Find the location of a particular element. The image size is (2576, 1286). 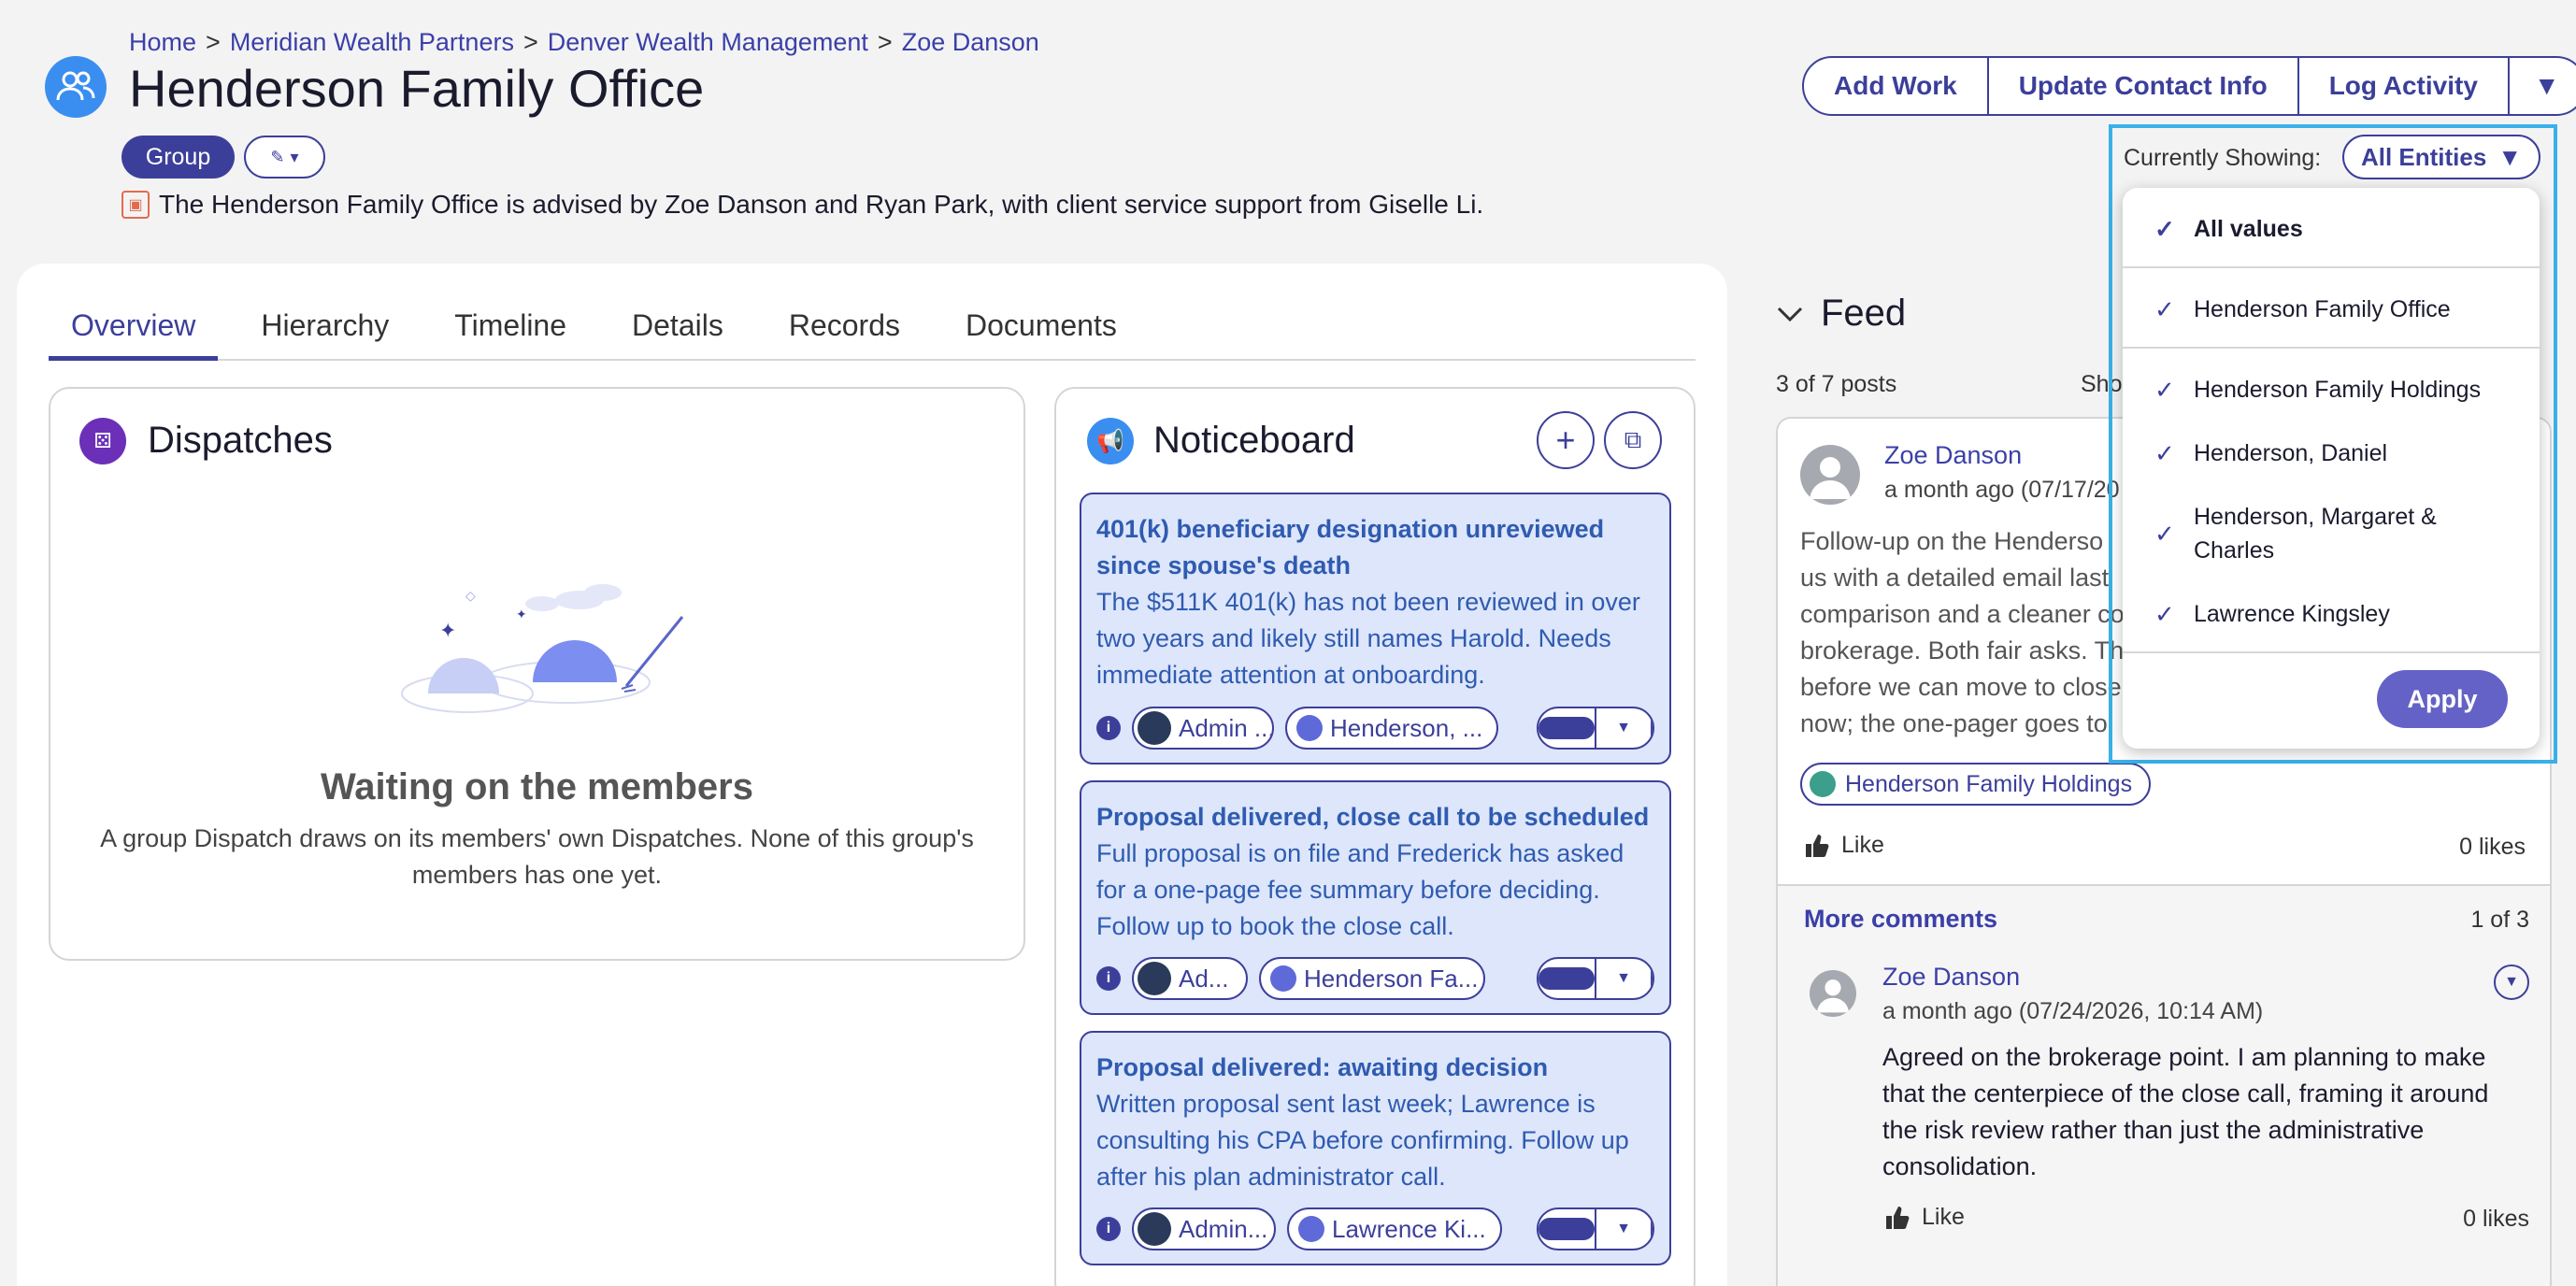

check-icon: ✓ is located at coordinates (2164, 453).